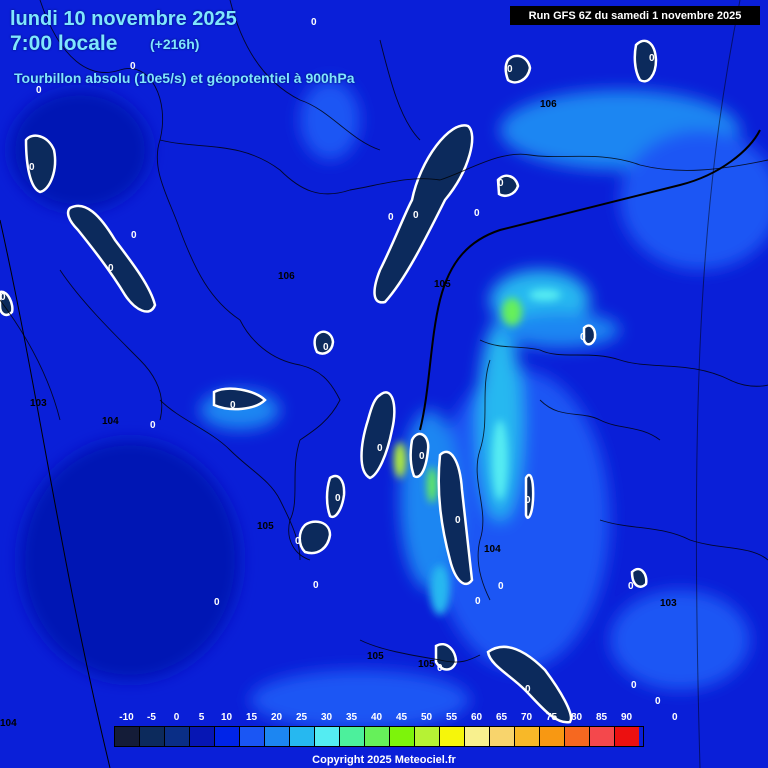 Image resolution: width=768 pixels, height=768 pixels. Describe the element at coordinates (384, 760) in the screenshot. I see `copyright-text: Copyright 2025 Meteociel.fr` at that location.